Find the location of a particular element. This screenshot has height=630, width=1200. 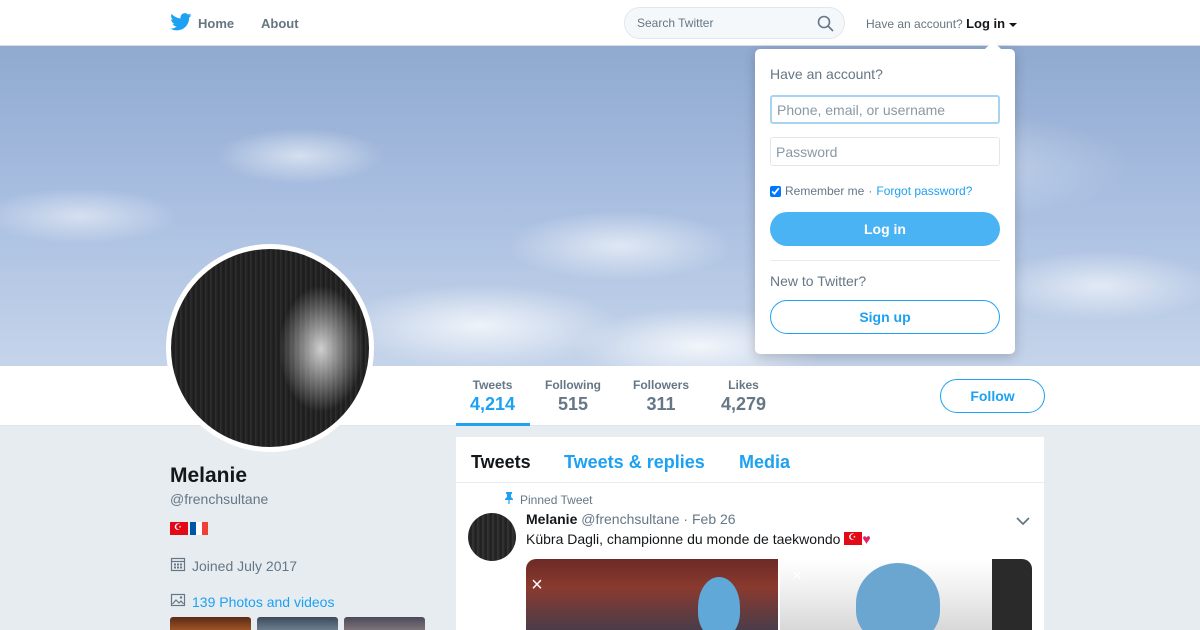

stat-followers: Followers 311 is located at coordinates (661, 396).